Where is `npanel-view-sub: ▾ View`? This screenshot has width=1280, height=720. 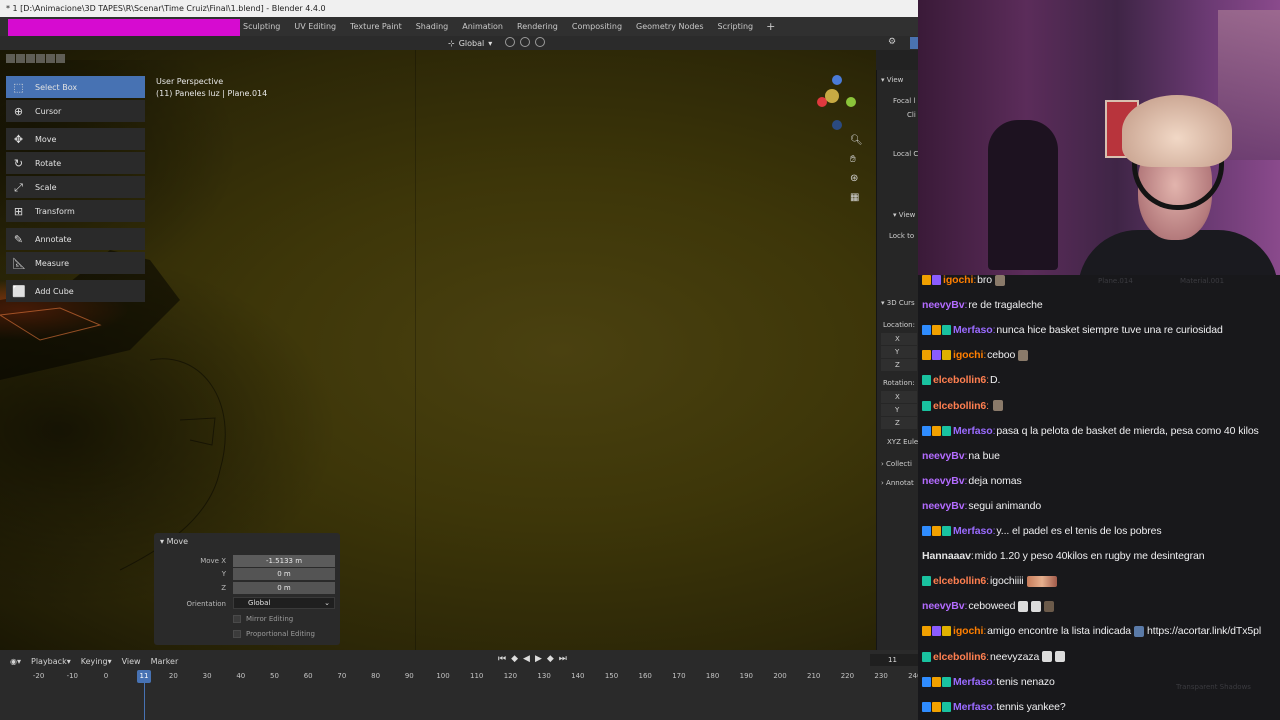 npanel-view-sub: ▾ View is located at coordinates (904, 215).